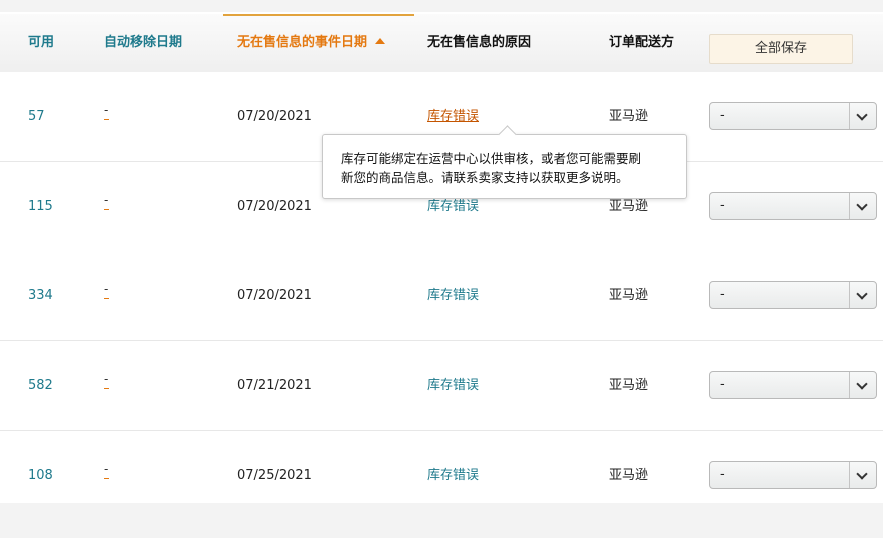 Image resolution: width=883 pixels, height=538 pixels. What do you see at coordinates (781, 49) in the screenshot?
I see `save-all-button: 全部保存` at bounding box center [781, 49].